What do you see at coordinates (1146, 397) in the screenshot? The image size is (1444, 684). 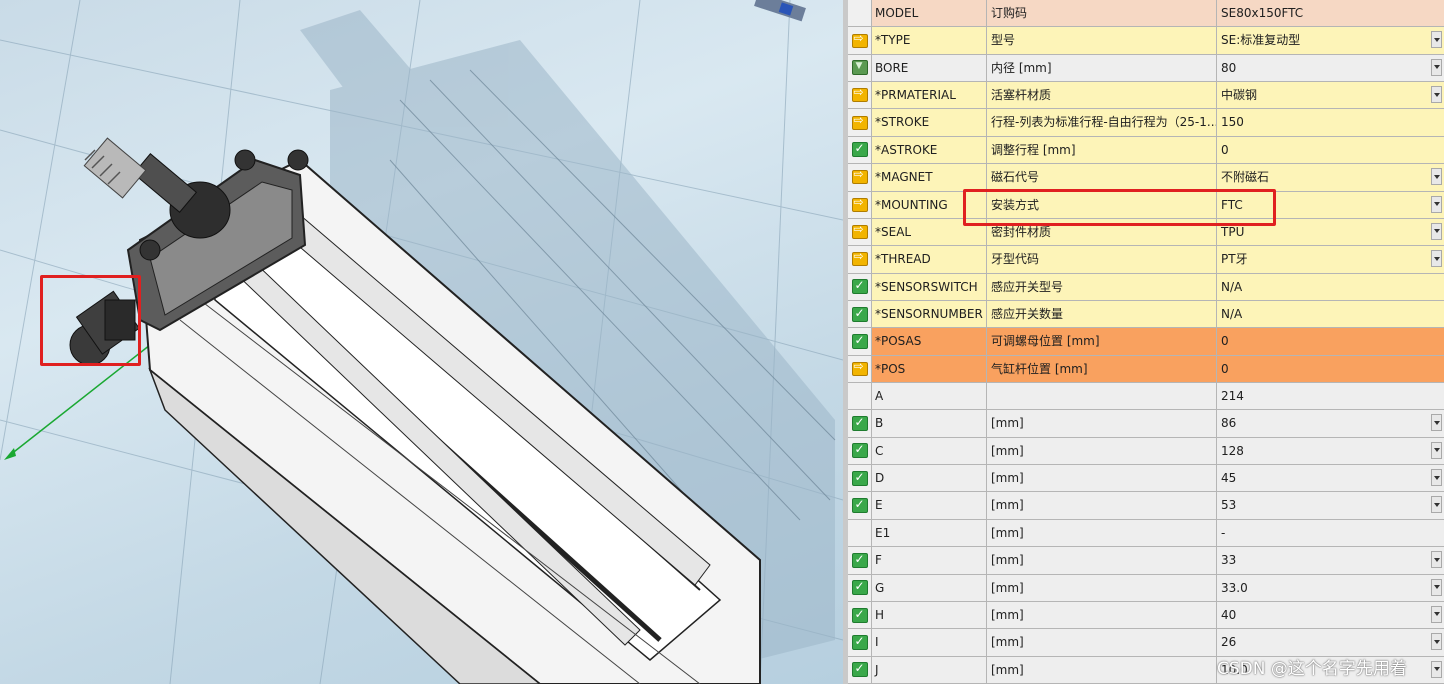 I see `parameter-row: A 214` at bounding box center [1146, 397].